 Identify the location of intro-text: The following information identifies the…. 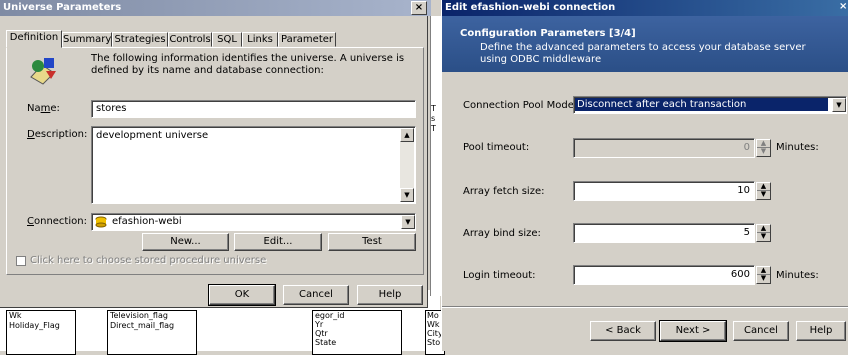
(248, 64).